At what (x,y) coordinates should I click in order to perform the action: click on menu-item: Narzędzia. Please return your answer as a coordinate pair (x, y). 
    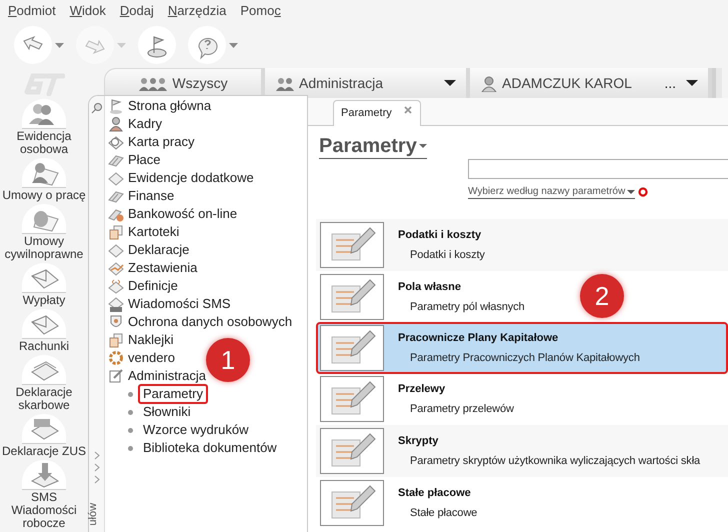
    Looking at the image, I should click on (197, 11).